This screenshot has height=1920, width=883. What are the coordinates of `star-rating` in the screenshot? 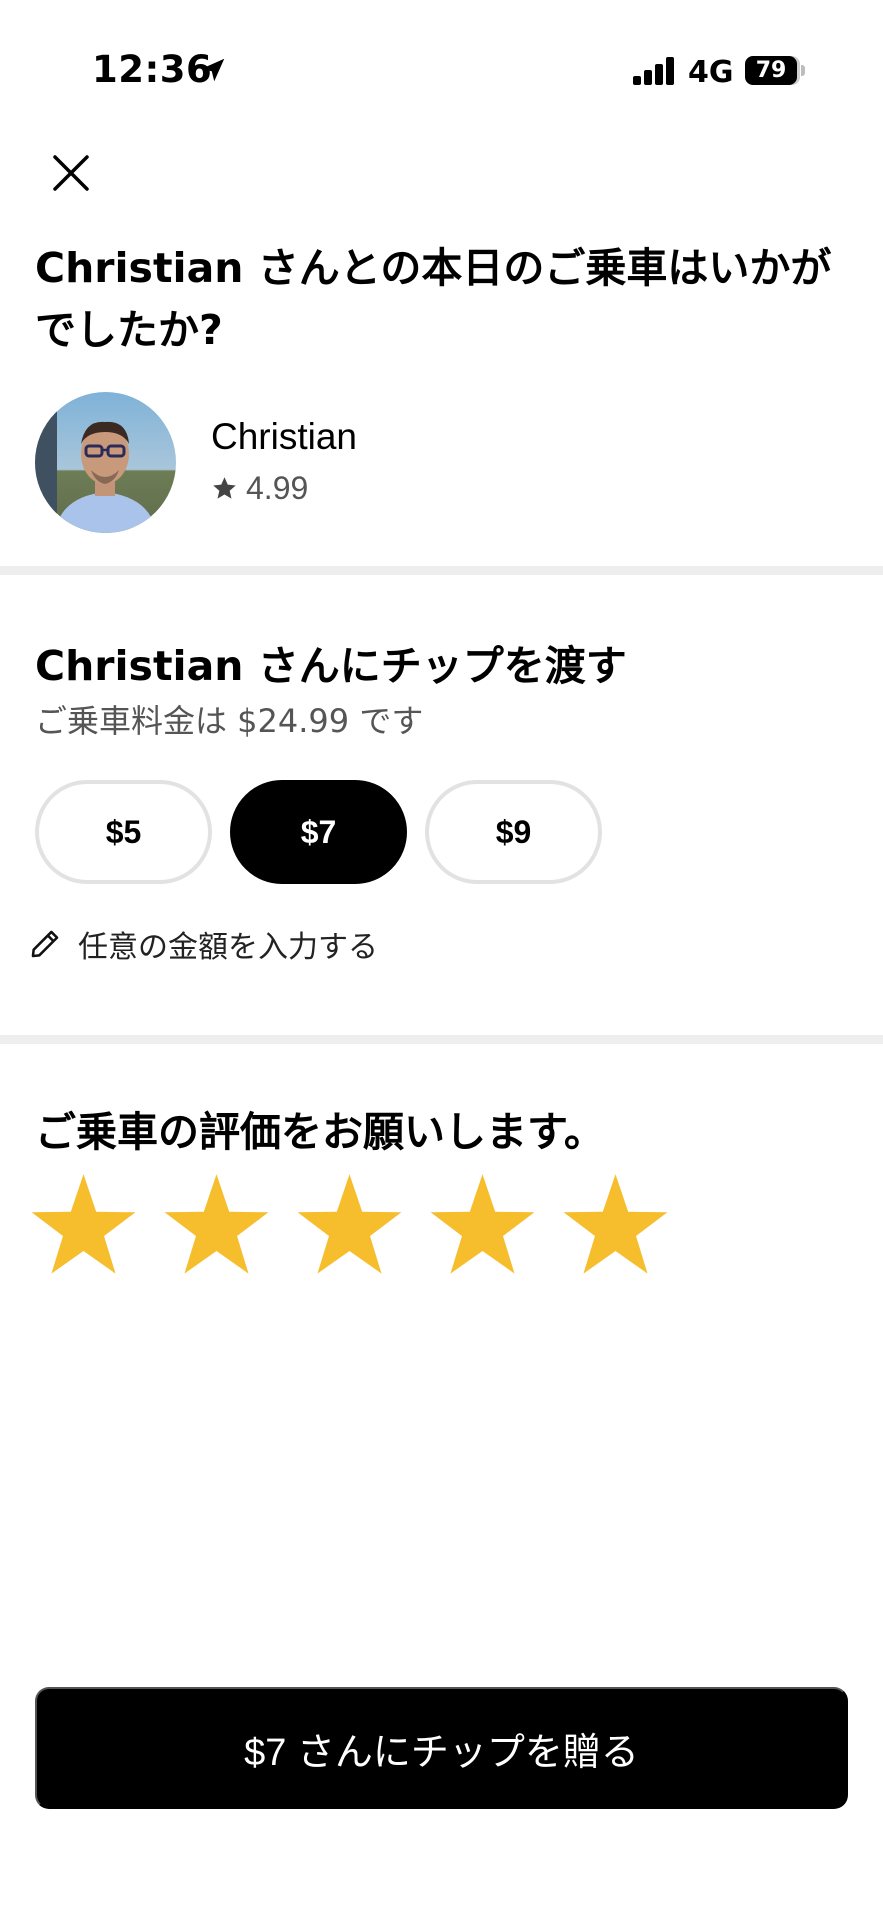 It's located at (349, 1225).